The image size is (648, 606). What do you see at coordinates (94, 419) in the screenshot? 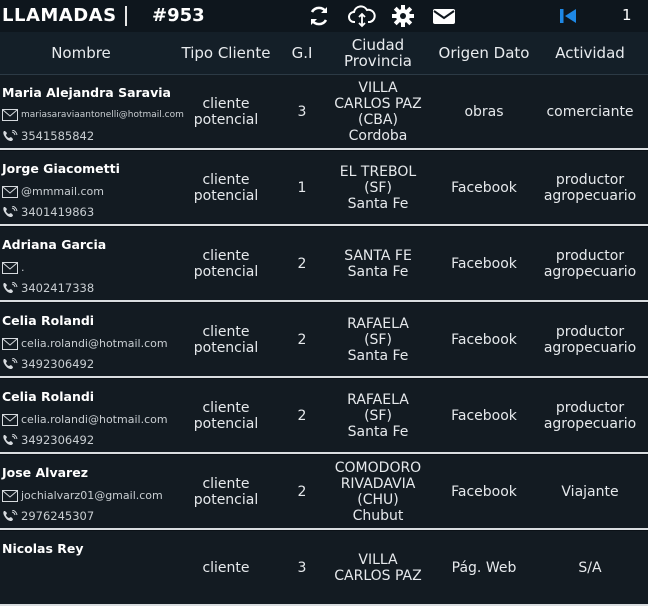
I see `email-text: celia.rolandi@hotmail.com` at bounding box center [94, 419].